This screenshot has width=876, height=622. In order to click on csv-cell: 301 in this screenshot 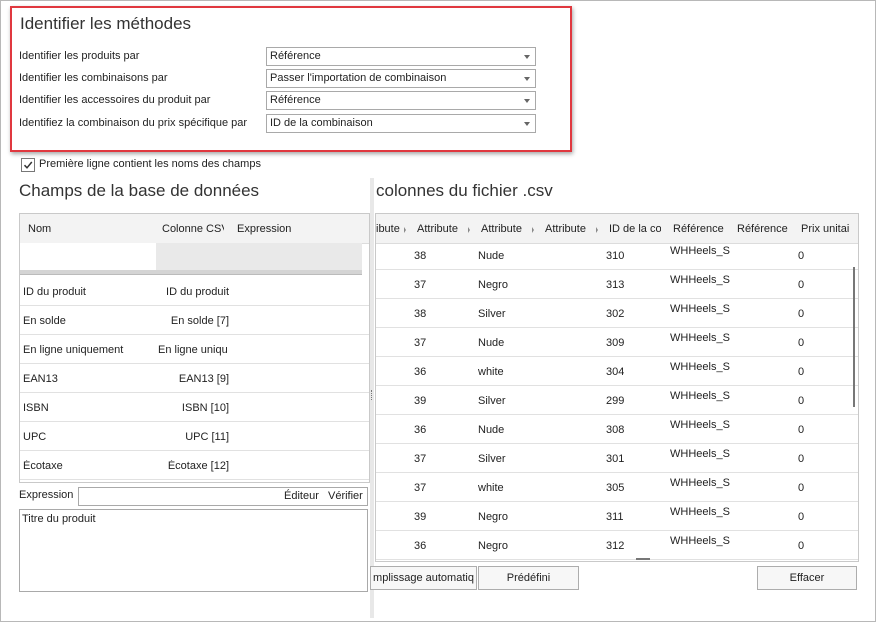, I will do `click(615, 459)`.